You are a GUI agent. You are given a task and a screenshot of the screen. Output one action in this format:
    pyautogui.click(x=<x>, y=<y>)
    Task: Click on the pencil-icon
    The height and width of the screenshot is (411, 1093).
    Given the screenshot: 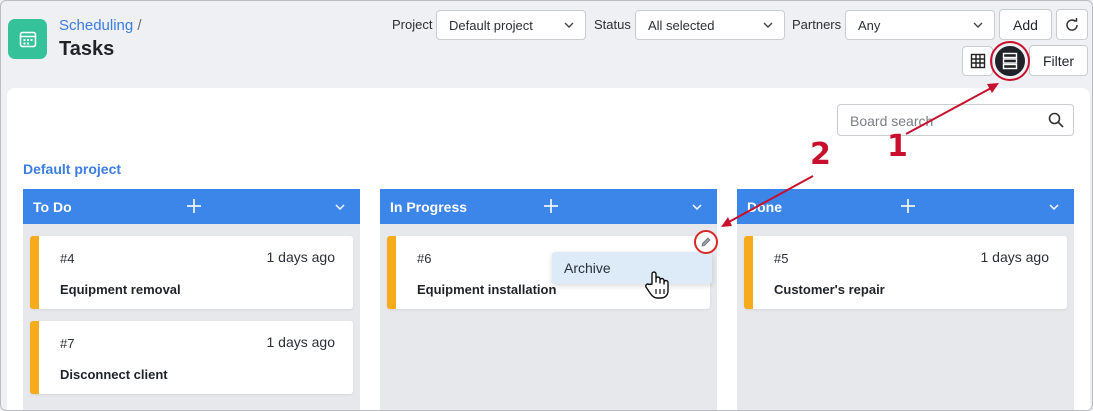 What is the action you would take?
    pyautogui.click(x=706, y=242)
    